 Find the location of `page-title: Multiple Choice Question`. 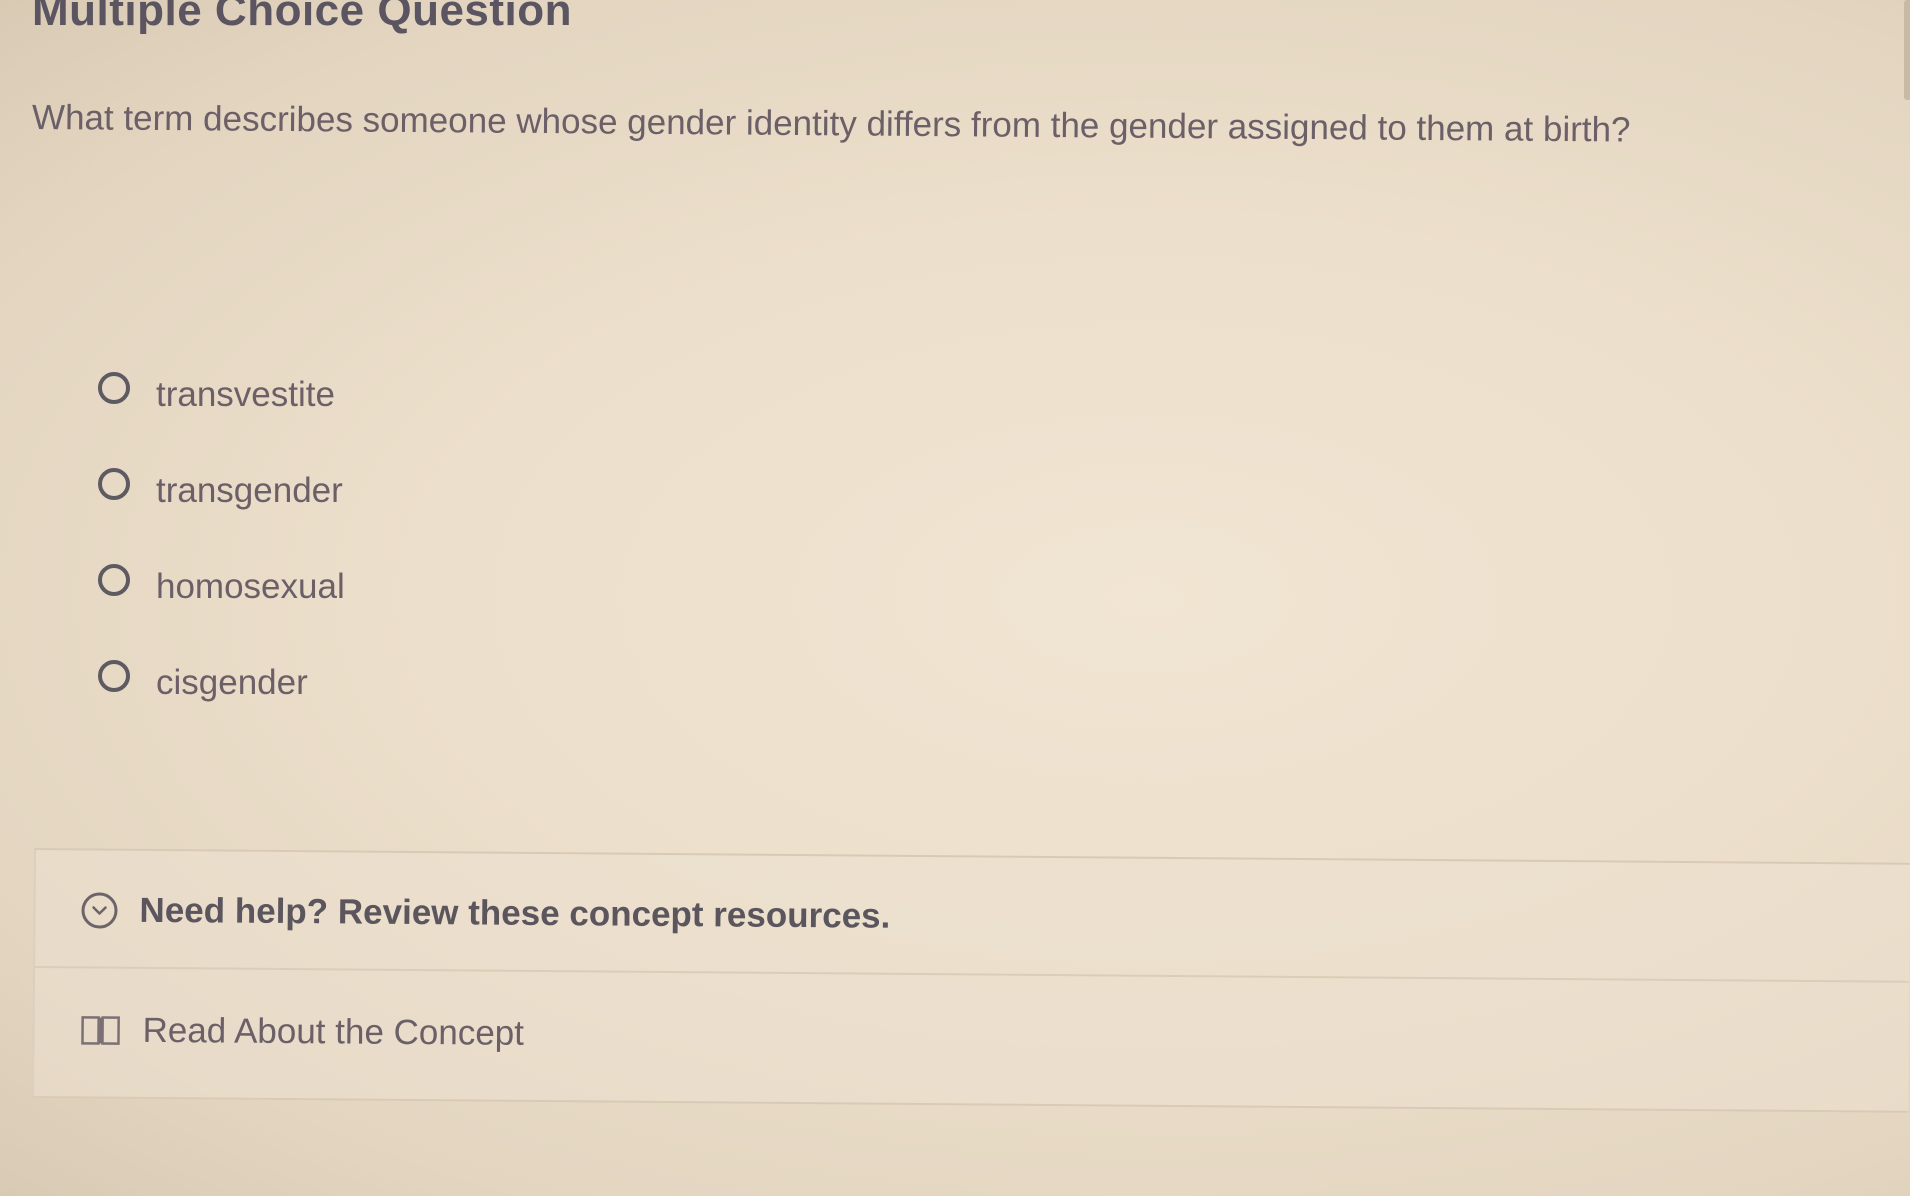

page-title: Multiple Choice Question is located at coordinates (302, 17).